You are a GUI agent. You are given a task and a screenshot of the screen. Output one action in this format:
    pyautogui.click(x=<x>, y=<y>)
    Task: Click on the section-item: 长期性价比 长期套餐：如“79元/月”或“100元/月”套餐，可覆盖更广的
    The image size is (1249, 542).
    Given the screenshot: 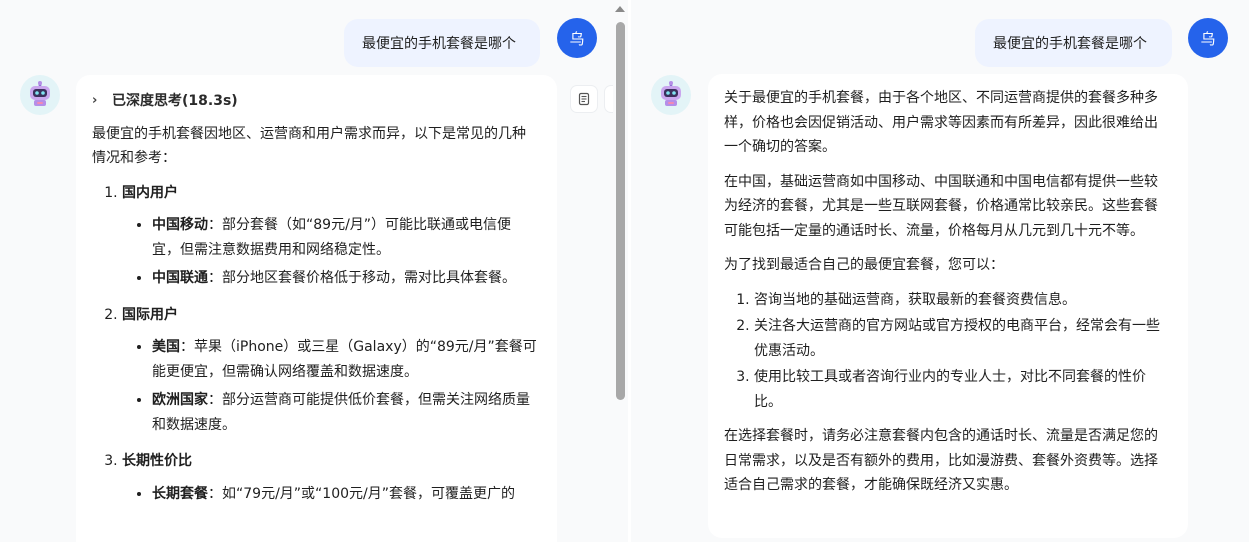 What is the action you would take?
    pyautogui.click(x=330, y=477)
    